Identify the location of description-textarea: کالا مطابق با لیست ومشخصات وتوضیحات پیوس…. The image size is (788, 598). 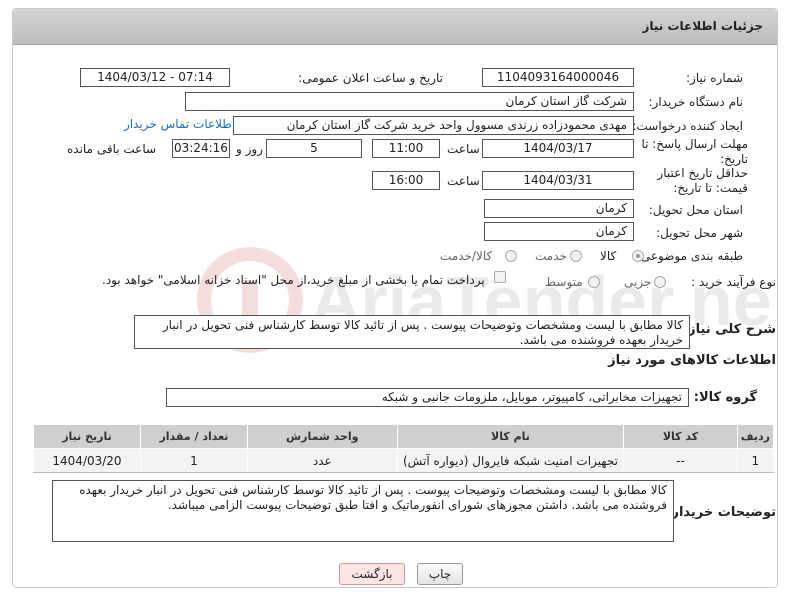
(412, 332).